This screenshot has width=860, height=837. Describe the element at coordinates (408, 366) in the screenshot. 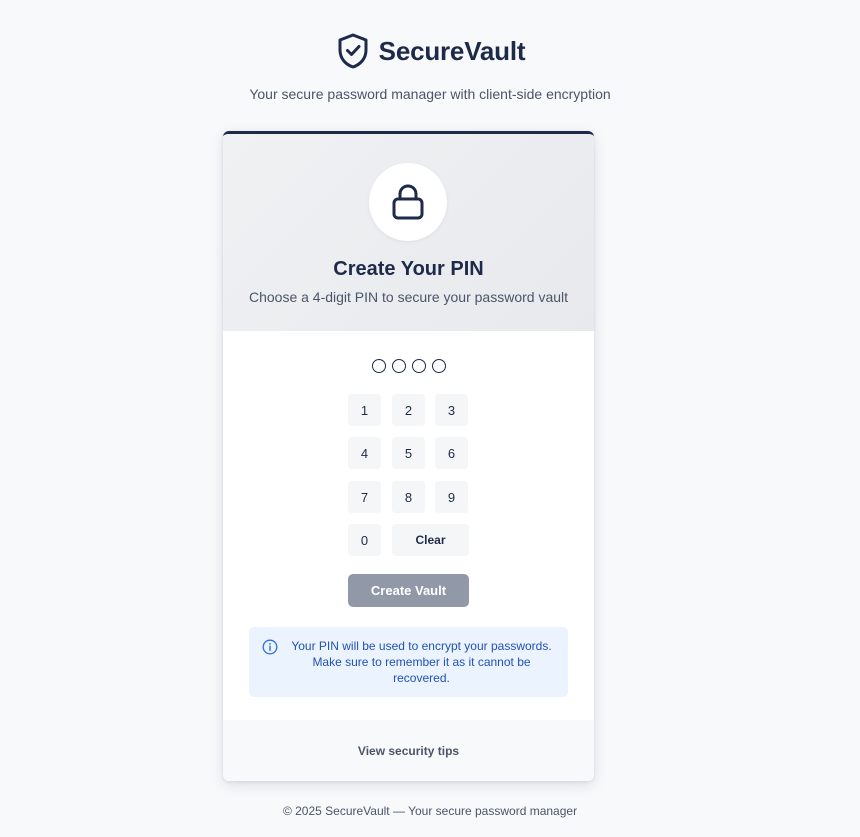

I see `pin-indicator` at that location.